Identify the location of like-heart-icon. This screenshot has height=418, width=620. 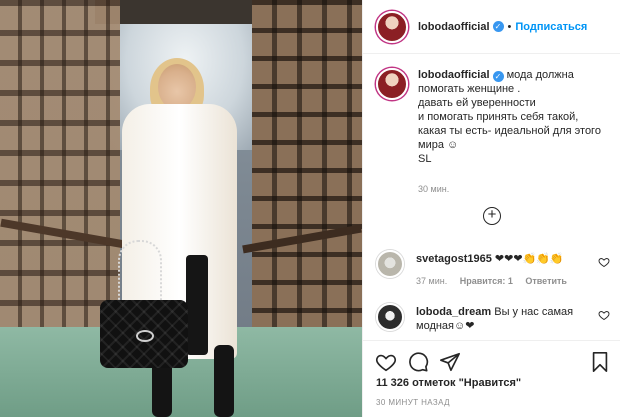
(386, 362).